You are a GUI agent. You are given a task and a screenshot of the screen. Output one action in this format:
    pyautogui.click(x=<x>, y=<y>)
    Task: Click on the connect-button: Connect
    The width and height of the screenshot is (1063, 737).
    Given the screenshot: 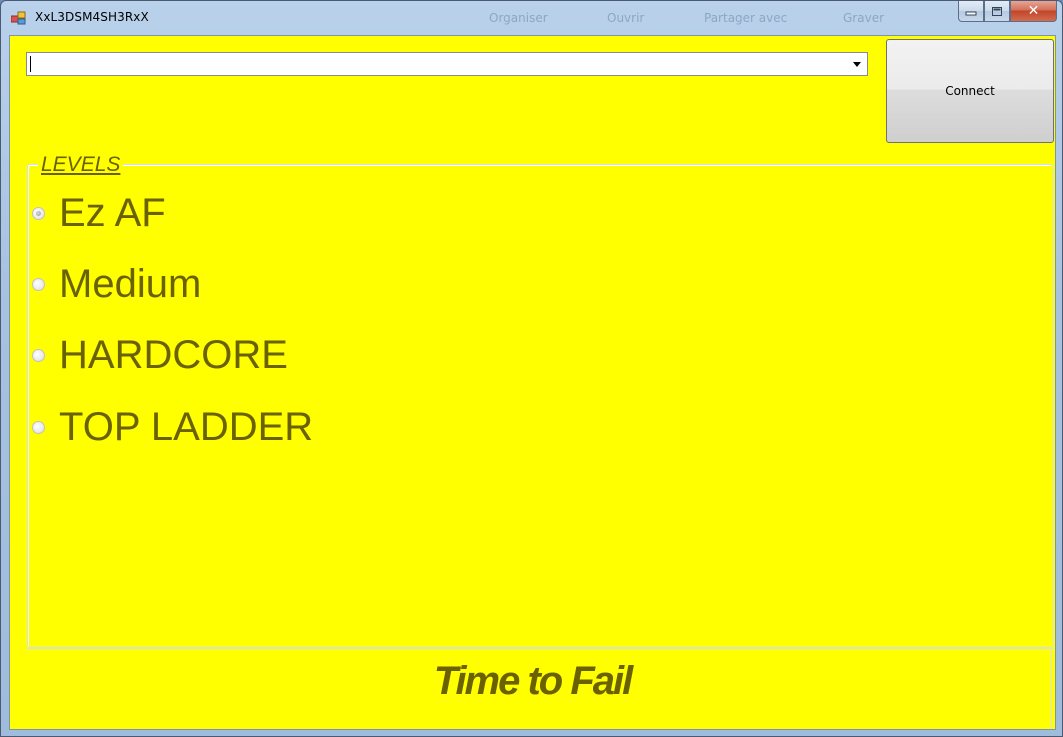 What is the action you would take?
    pyautogui.click(x=970, y=91)
    